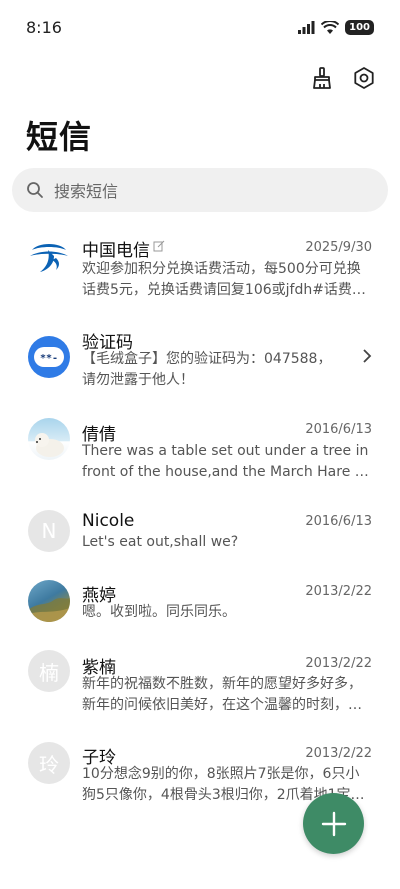 The height and width of the screenshot is (889, 400). I want to click on battery-indicator: 100, so click(359, 27).